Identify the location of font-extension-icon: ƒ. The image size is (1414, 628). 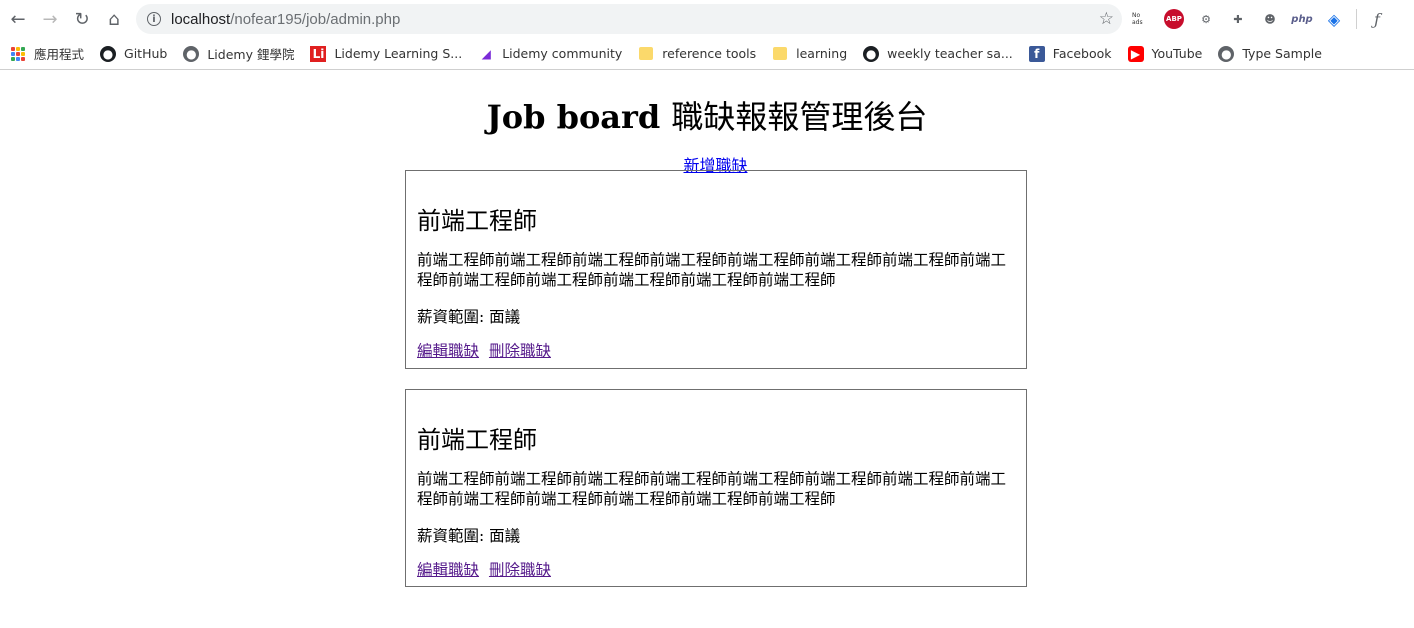
(1377, 19).